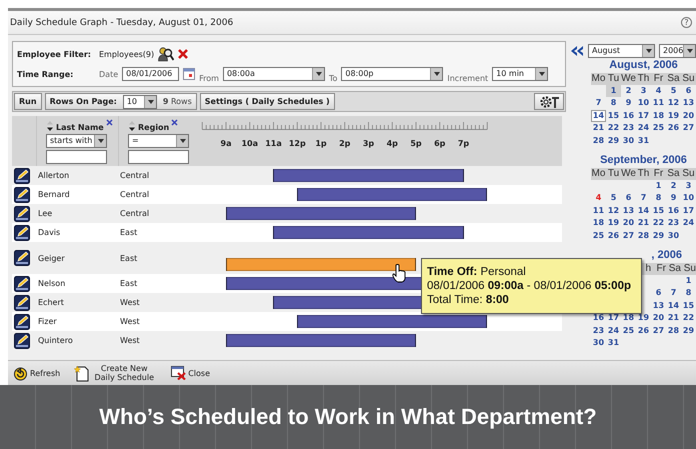  I want to click on from-time-select: 08:00a, so click(273, 74).